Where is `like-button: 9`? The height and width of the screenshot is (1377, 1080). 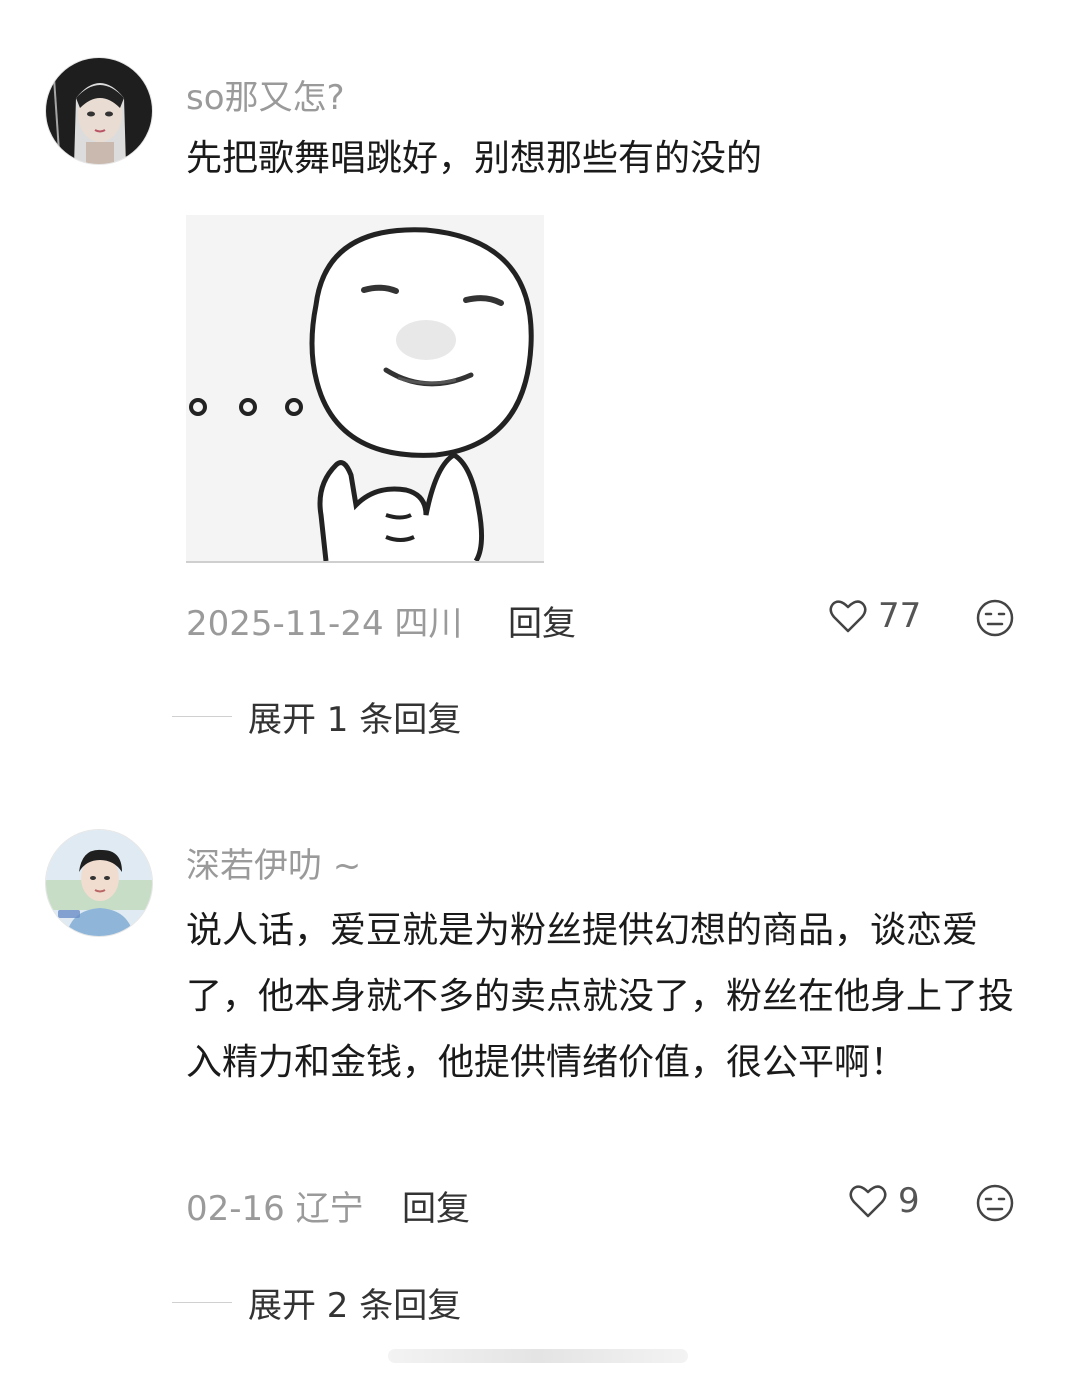 like-button: 9 is located at coordinates (884, 1201).